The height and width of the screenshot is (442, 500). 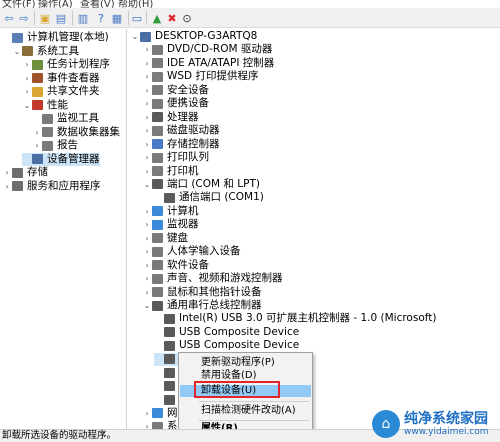 What do you see at coordinates (207, 49) in the screenshot?
I see `device-tree-item: › DVD/CD-ROM 驱动器` at bounding box center [207, 49].